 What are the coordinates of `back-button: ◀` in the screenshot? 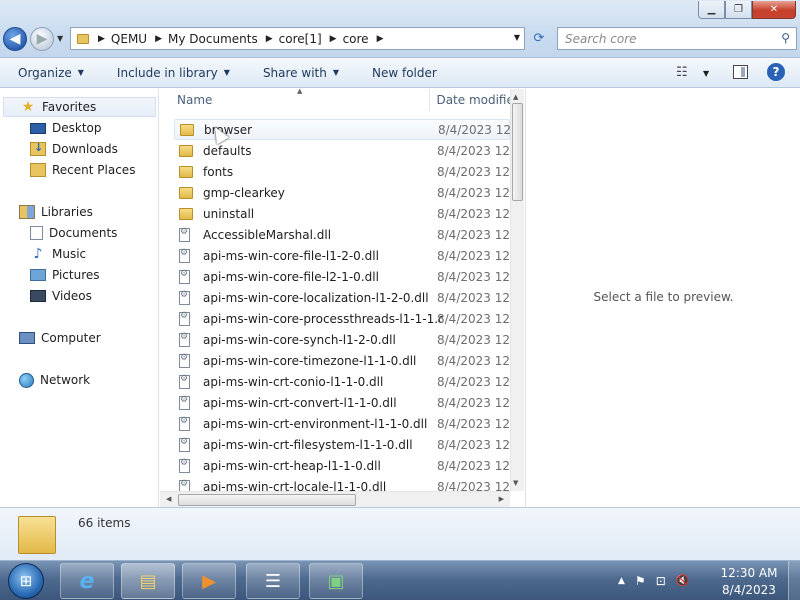 It's located at (15, 39).